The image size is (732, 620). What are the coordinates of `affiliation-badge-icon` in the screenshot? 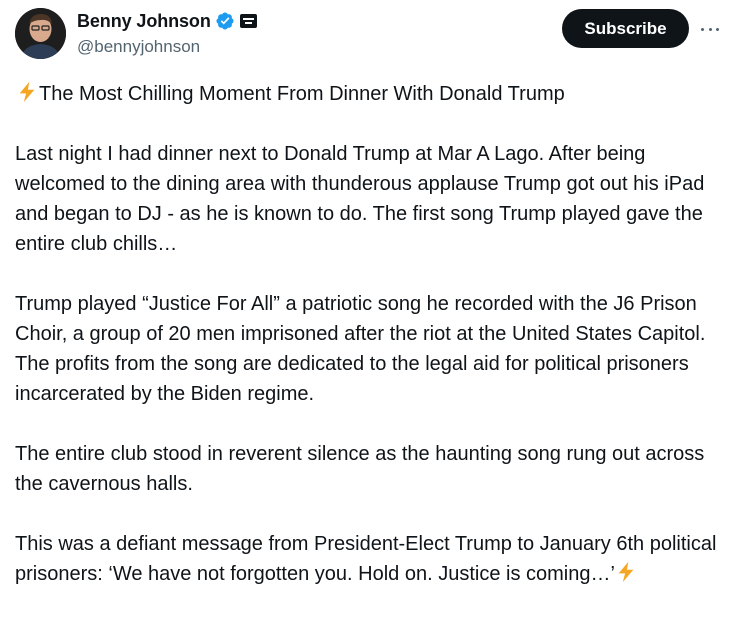 It's located at (248, 21).